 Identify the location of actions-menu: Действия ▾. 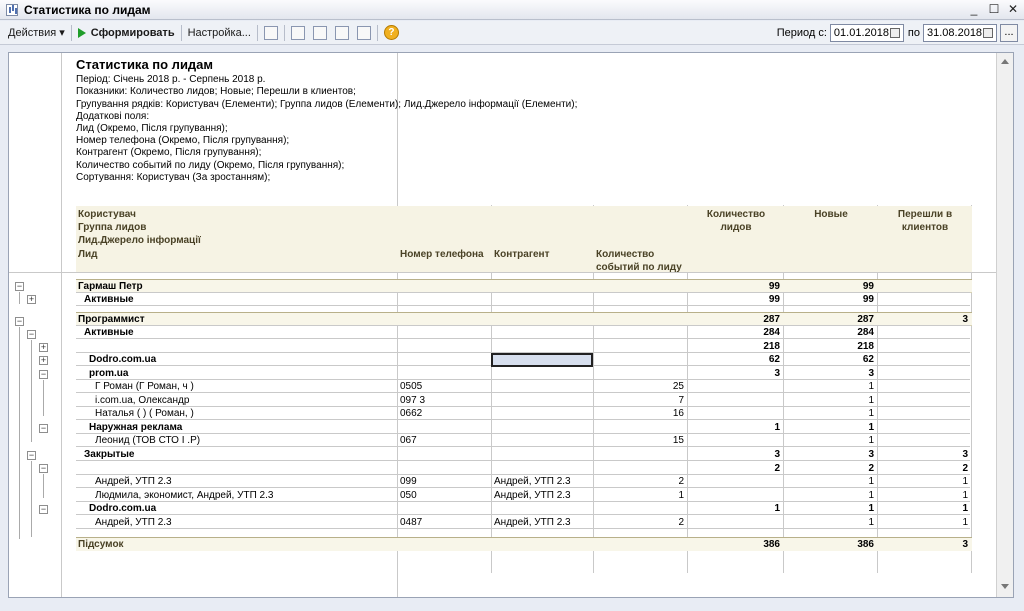
(36, 33).